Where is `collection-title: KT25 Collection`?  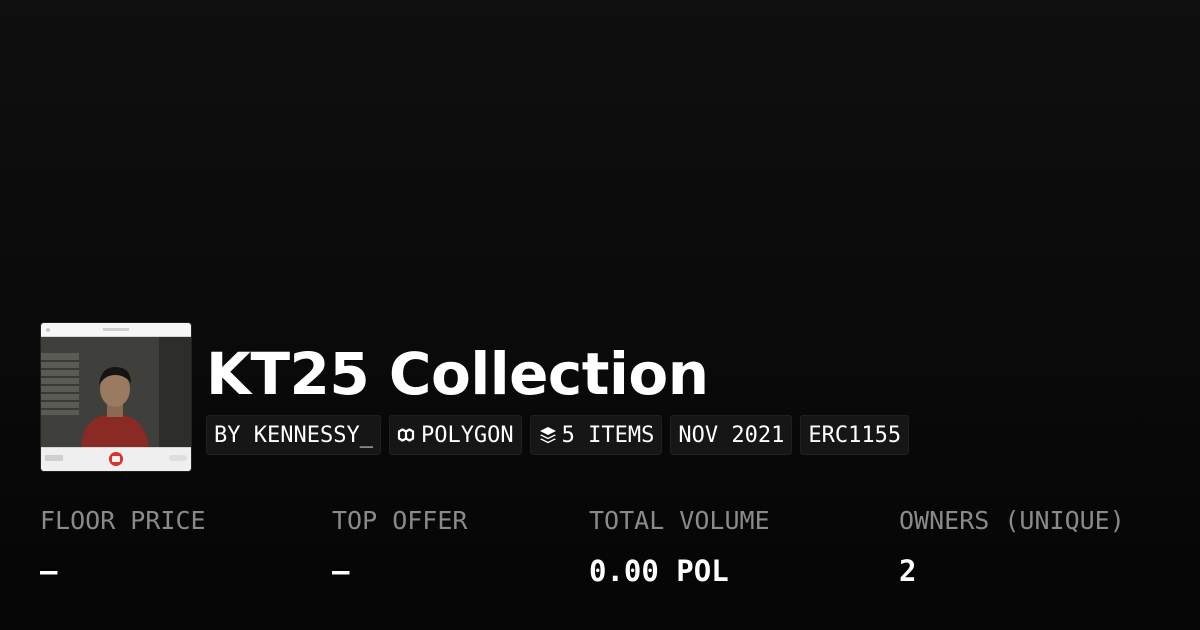 collection-title: KT25 Collection is located at coordinates (457, 374).